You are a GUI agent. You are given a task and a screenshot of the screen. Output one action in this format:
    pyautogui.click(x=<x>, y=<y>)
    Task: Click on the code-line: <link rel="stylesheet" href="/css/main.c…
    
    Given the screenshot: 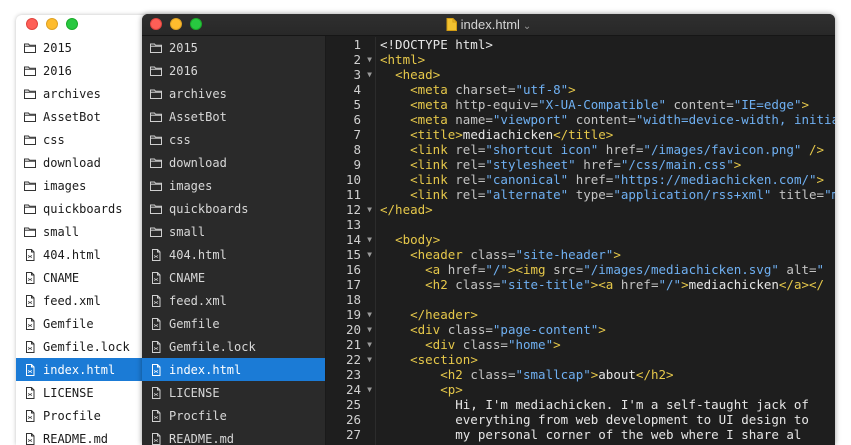 What is the action you would take?
    pyautogui.click(x=606, y=164)
    